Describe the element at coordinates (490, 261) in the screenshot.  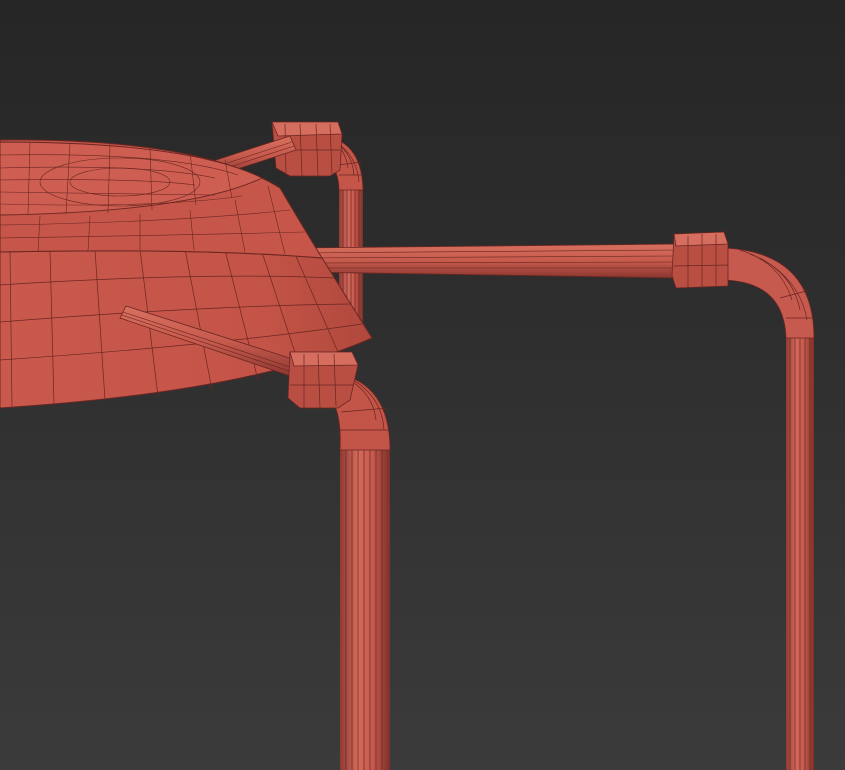
I see `middle-arm` at that location.